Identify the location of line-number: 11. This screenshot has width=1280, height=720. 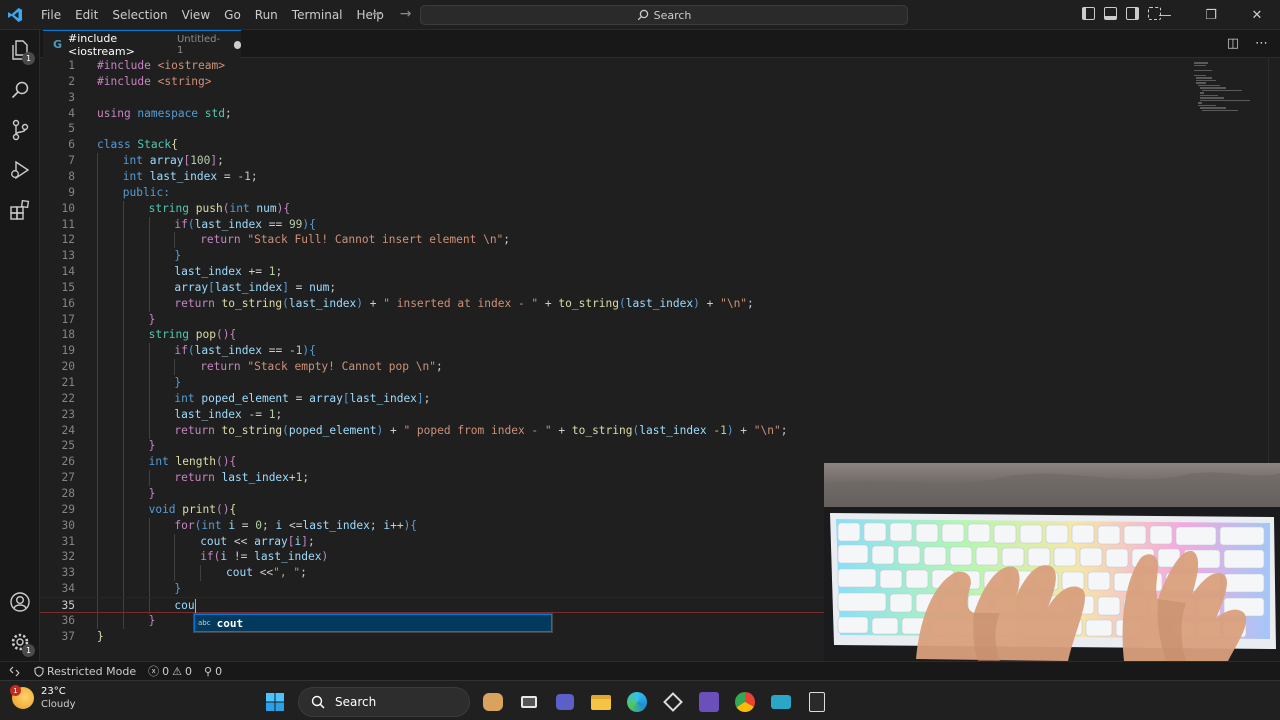
(57, 225).